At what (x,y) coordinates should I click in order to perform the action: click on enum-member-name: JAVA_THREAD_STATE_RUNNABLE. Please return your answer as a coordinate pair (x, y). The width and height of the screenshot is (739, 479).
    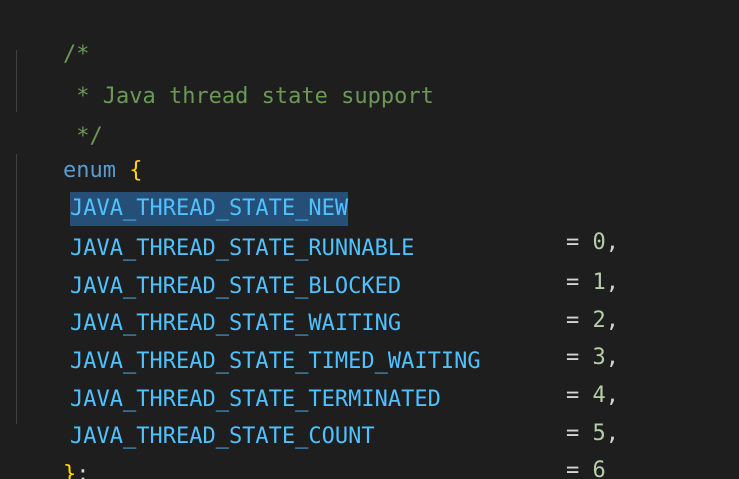
    Looking at the image, I should click on (242, 248).